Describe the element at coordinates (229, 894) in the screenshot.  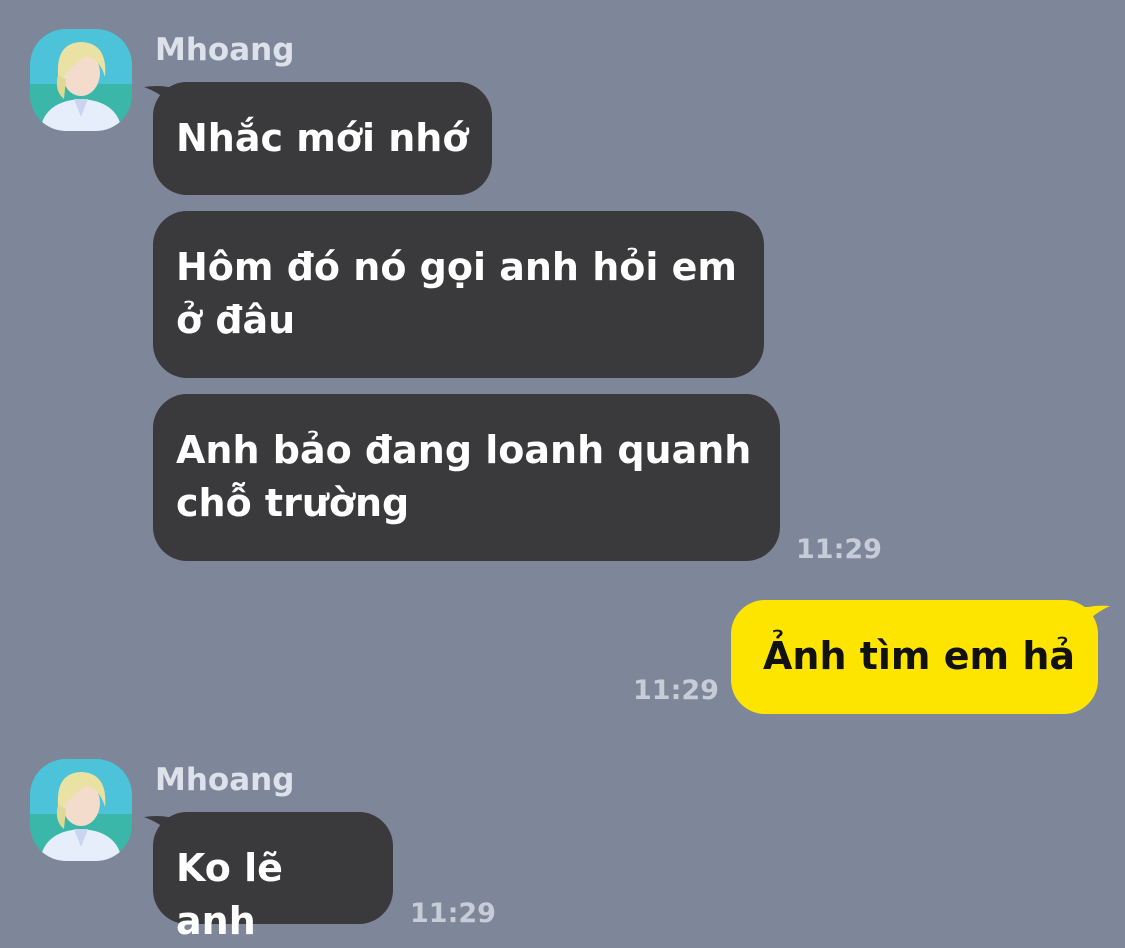
I see `message-text: Ko lẽ anh` at that location.